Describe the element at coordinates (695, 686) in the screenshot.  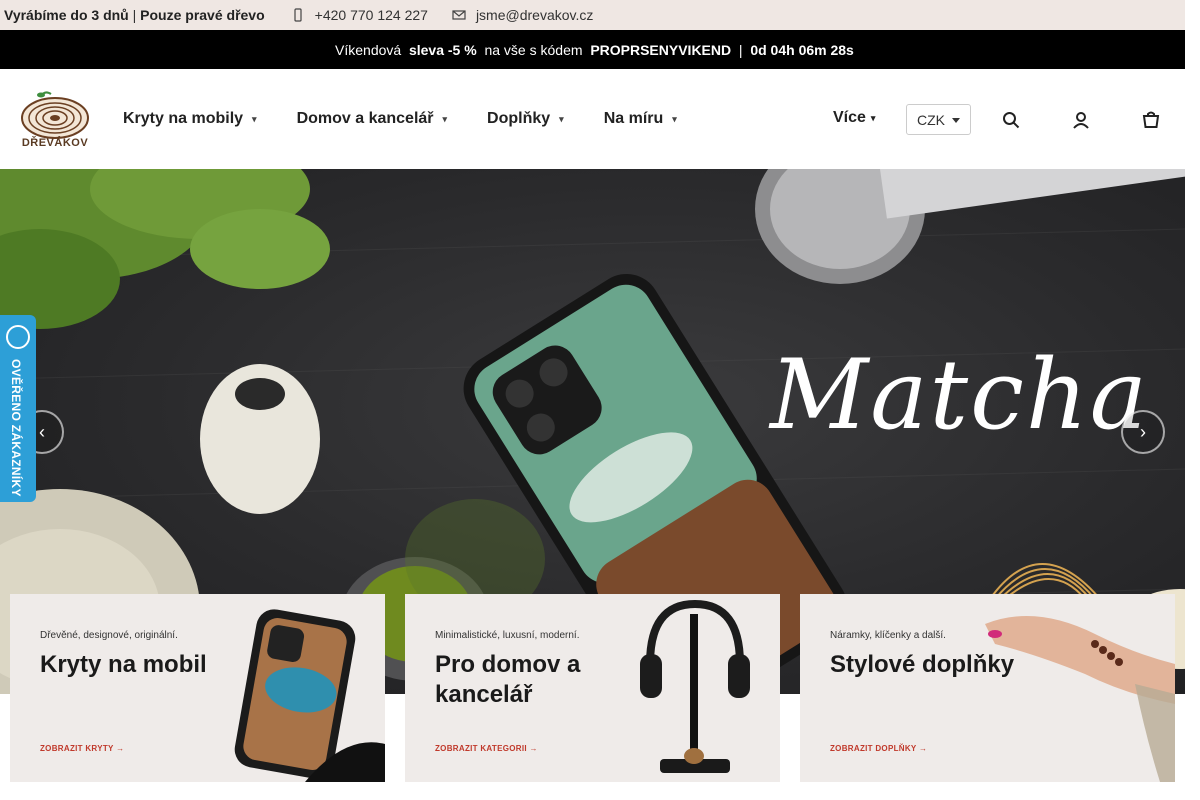
I see `headphone-stand-product-image` at that location.